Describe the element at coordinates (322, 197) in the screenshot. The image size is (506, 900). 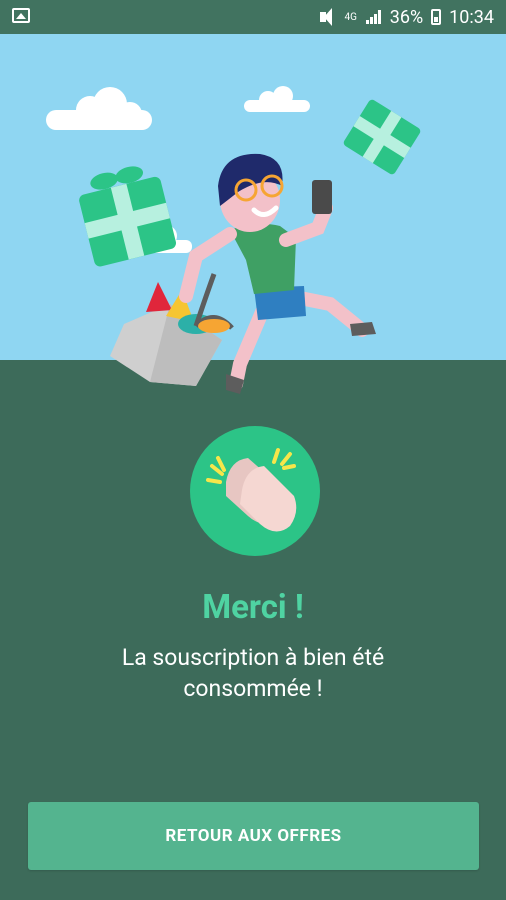
I see `phone-icon` at that location.